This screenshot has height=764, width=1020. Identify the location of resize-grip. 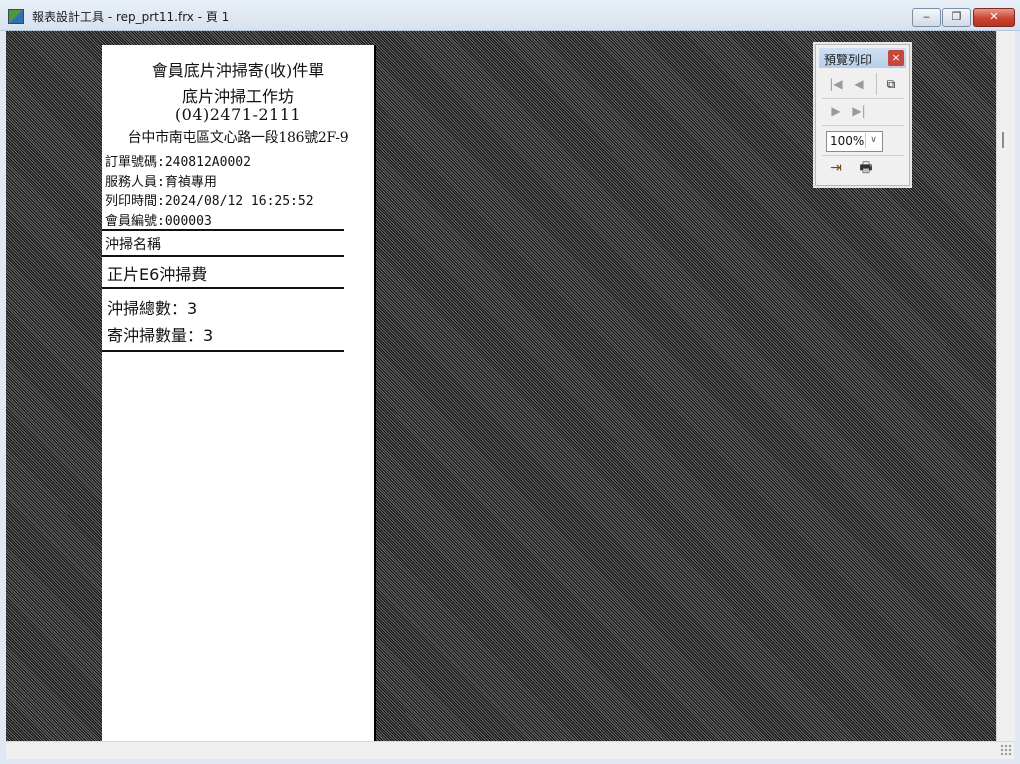
(1006, 750).